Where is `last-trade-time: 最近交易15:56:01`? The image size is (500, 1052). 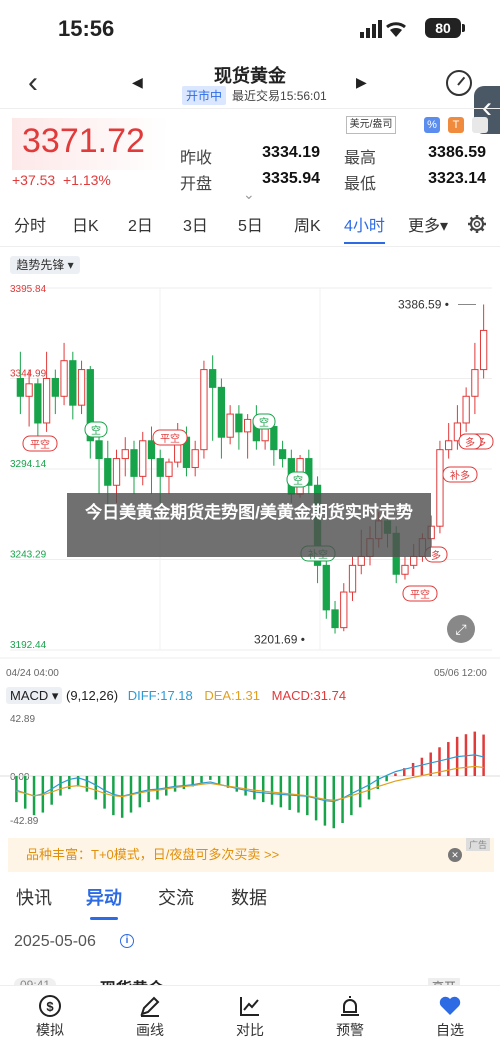
last-trade-time: 最近交易15:56:01 is located at coordinates (279, 96).